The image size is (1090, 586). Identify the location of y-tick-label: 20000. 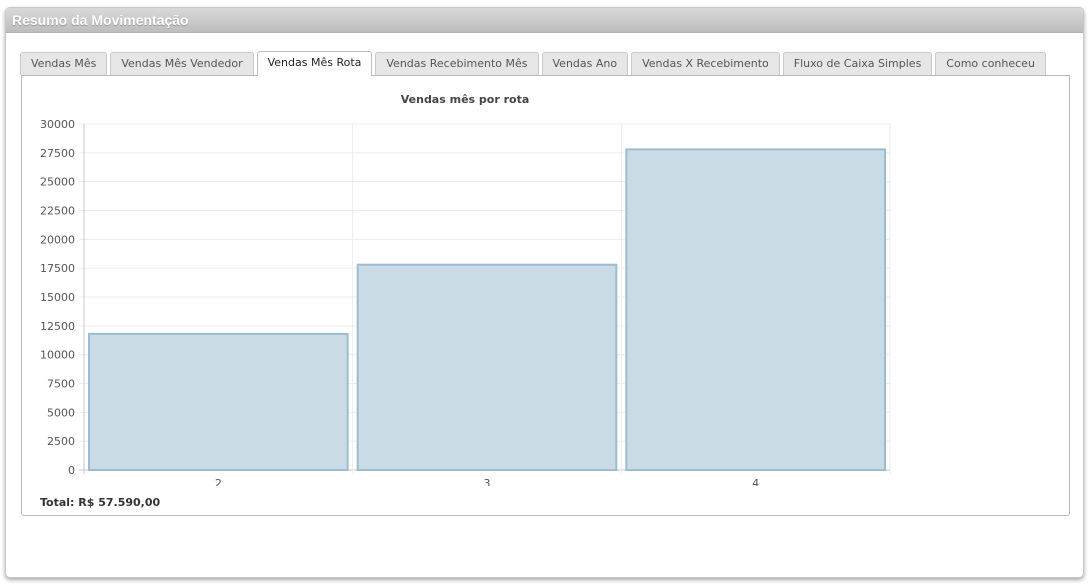
(57, 239).